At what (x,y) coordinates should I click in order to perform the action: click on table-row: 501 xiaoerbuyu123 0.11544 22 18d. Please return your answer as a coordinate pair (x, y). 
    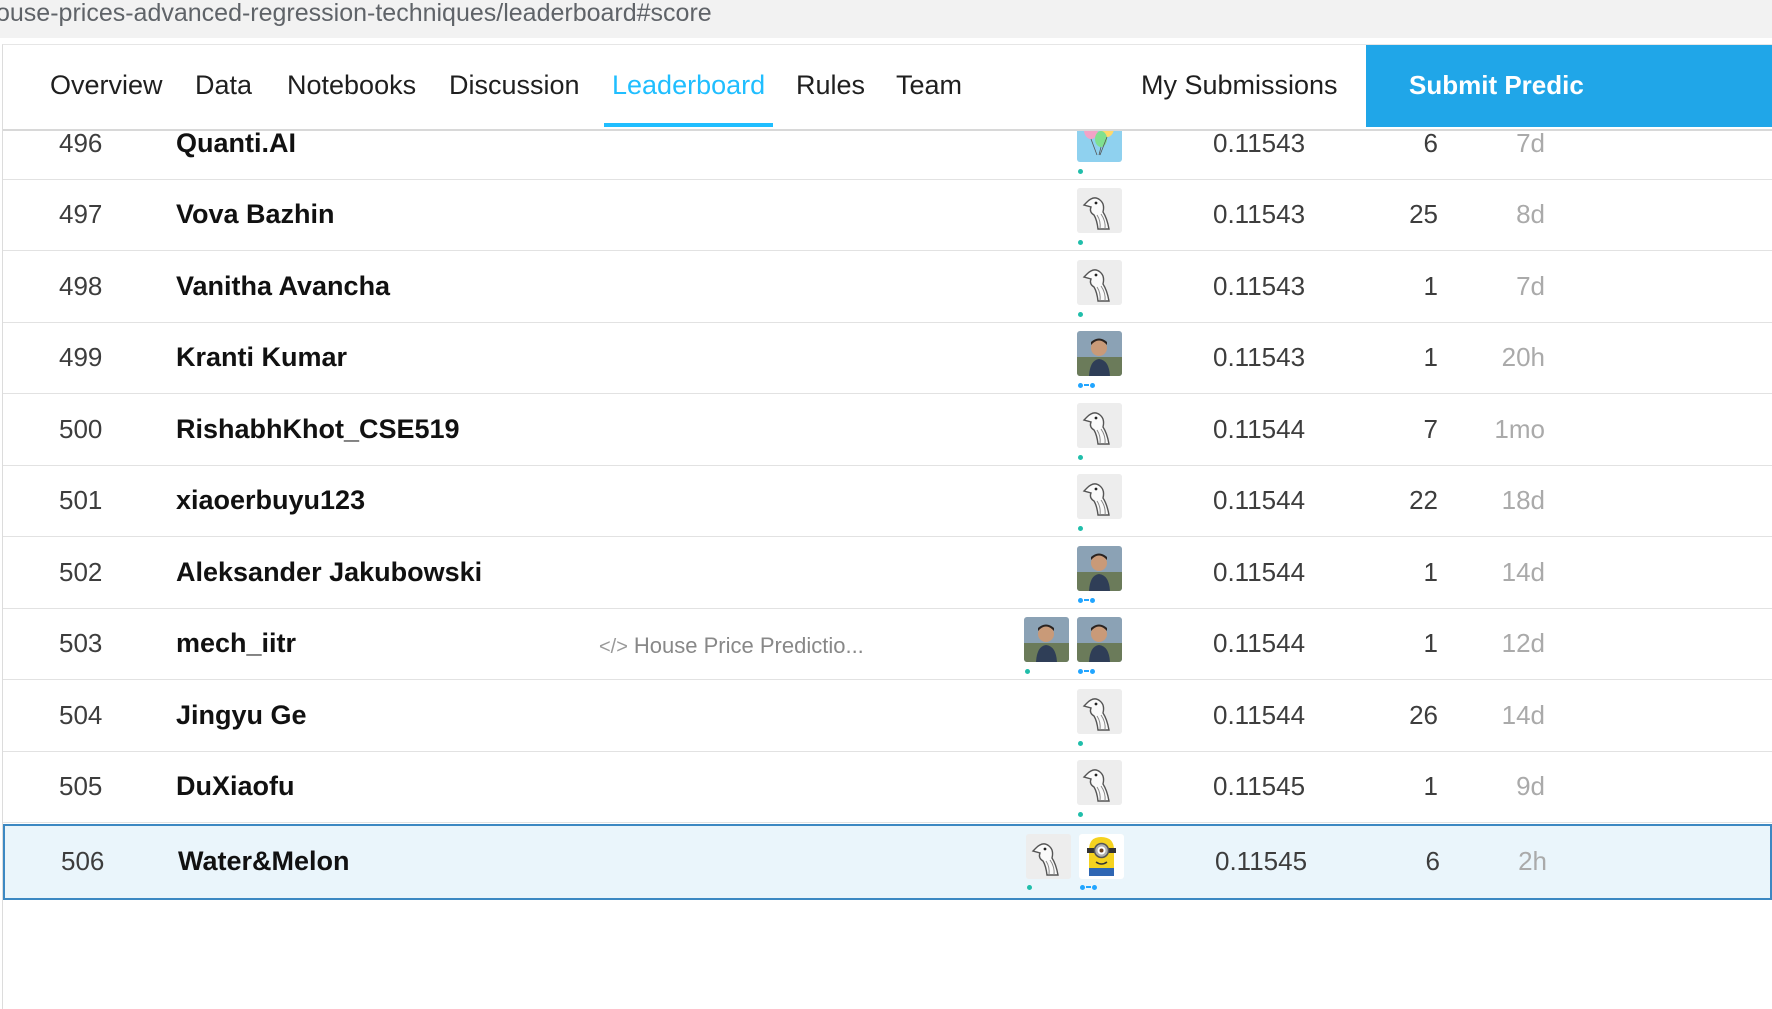
    Looking at the image, I should click on (887, 501).